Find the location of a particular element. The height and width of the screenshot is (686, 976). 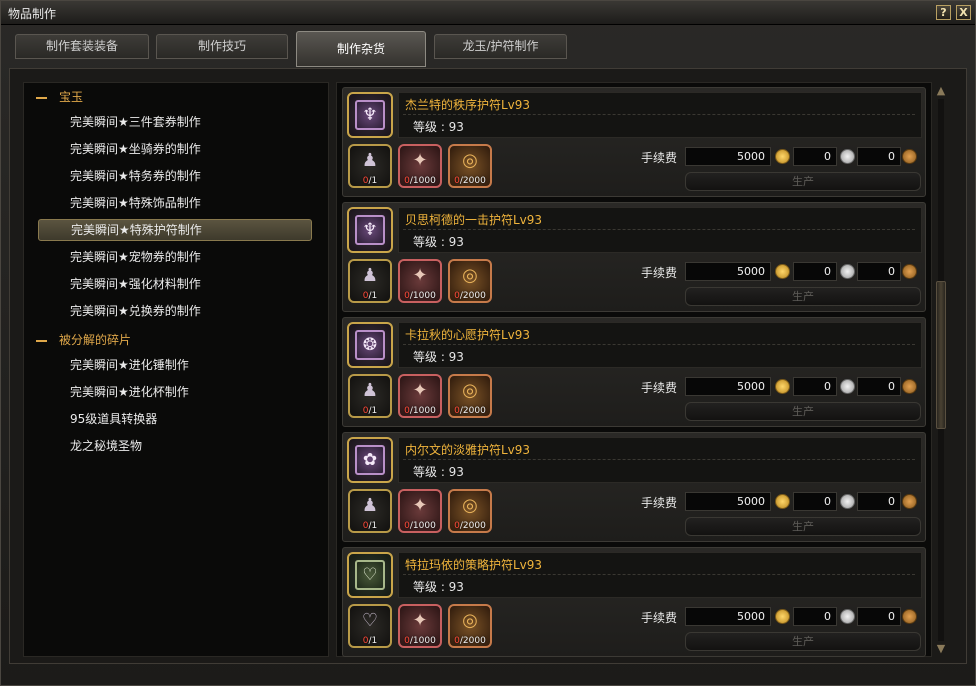

purple-elegance-charm-icon: ✿ is located at coordinates (370, 460).